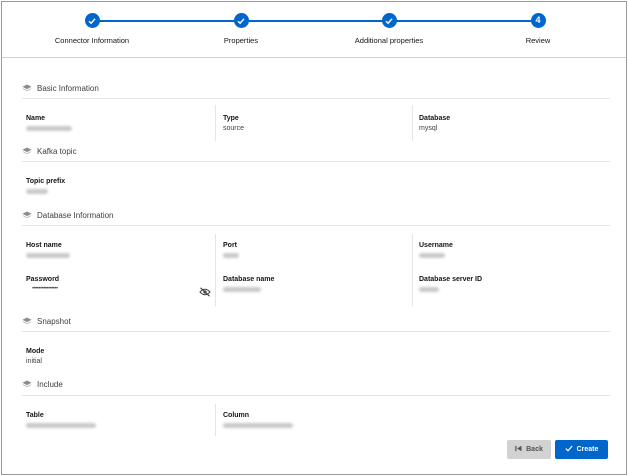 Image resolution: width=628 pixels, height=476 pixels. What do you see at coordinates (389, 40) in the screenshot?
I see `step-label: Additional properties` at bounding box center [389, 40].